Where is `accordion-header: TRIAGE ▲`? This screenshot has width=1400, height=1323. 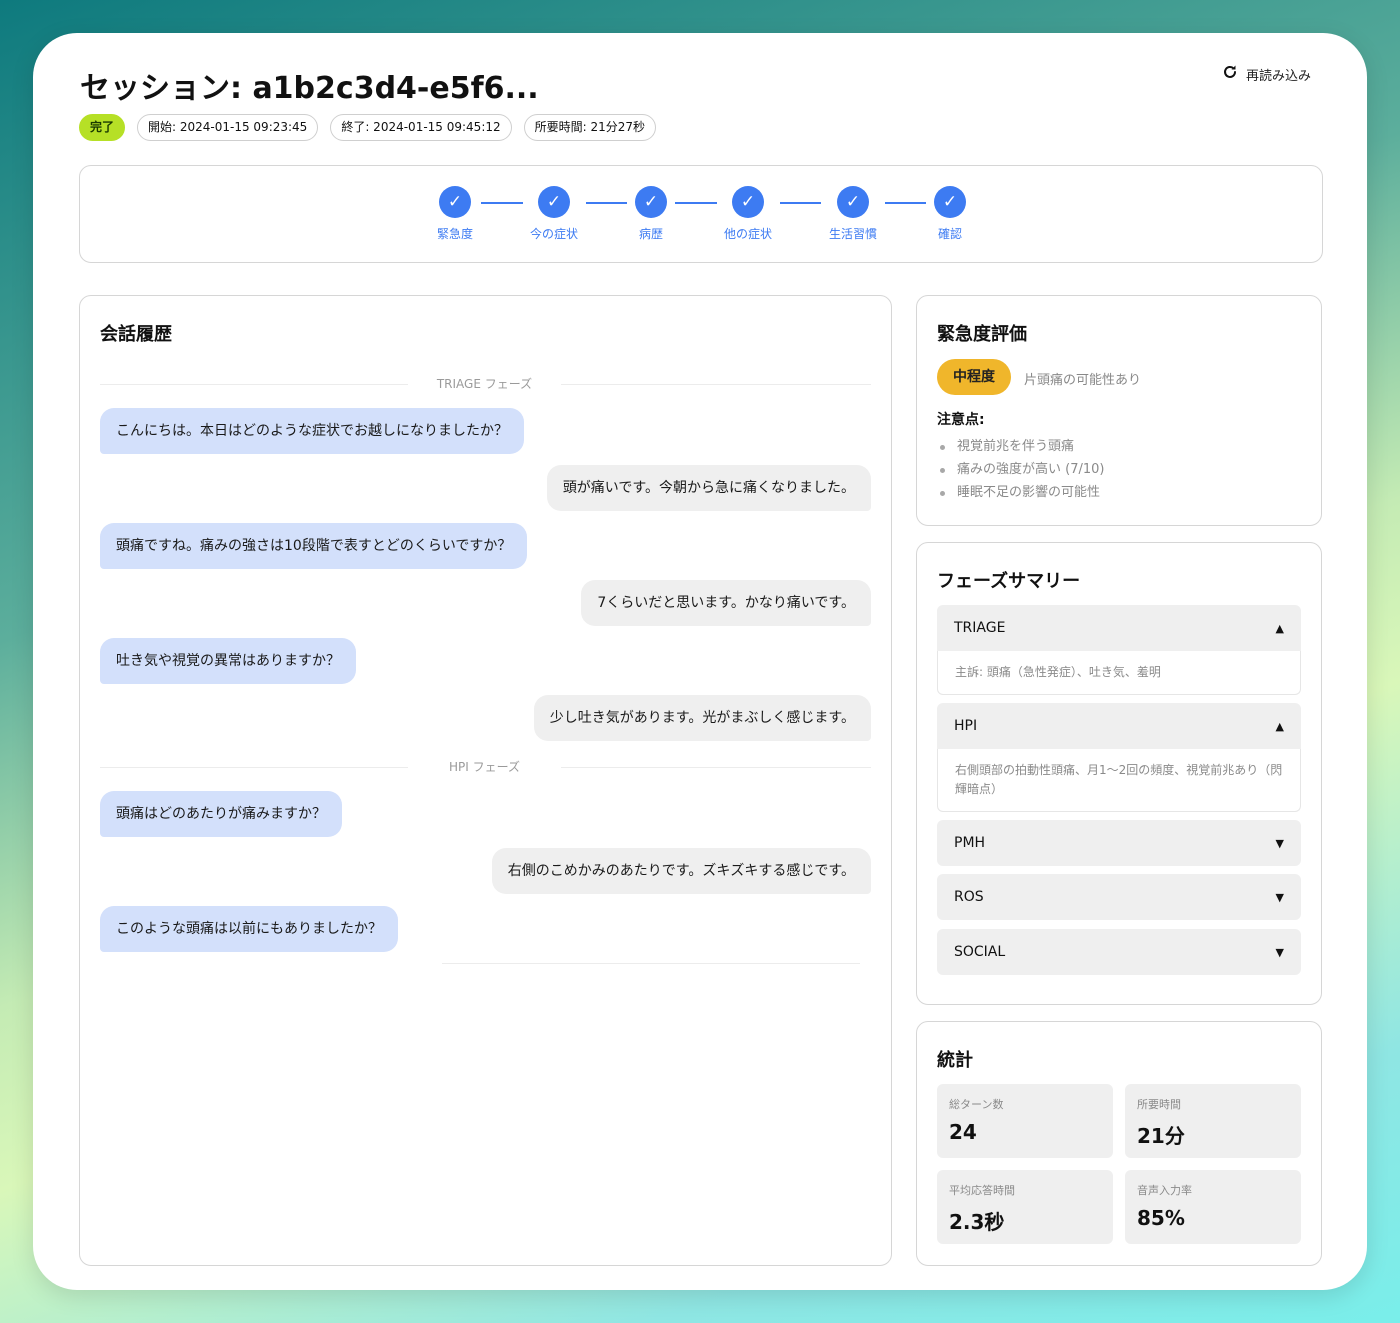
accordion-header: TRIAGE ▲ is located at coordinates (1119, 628).